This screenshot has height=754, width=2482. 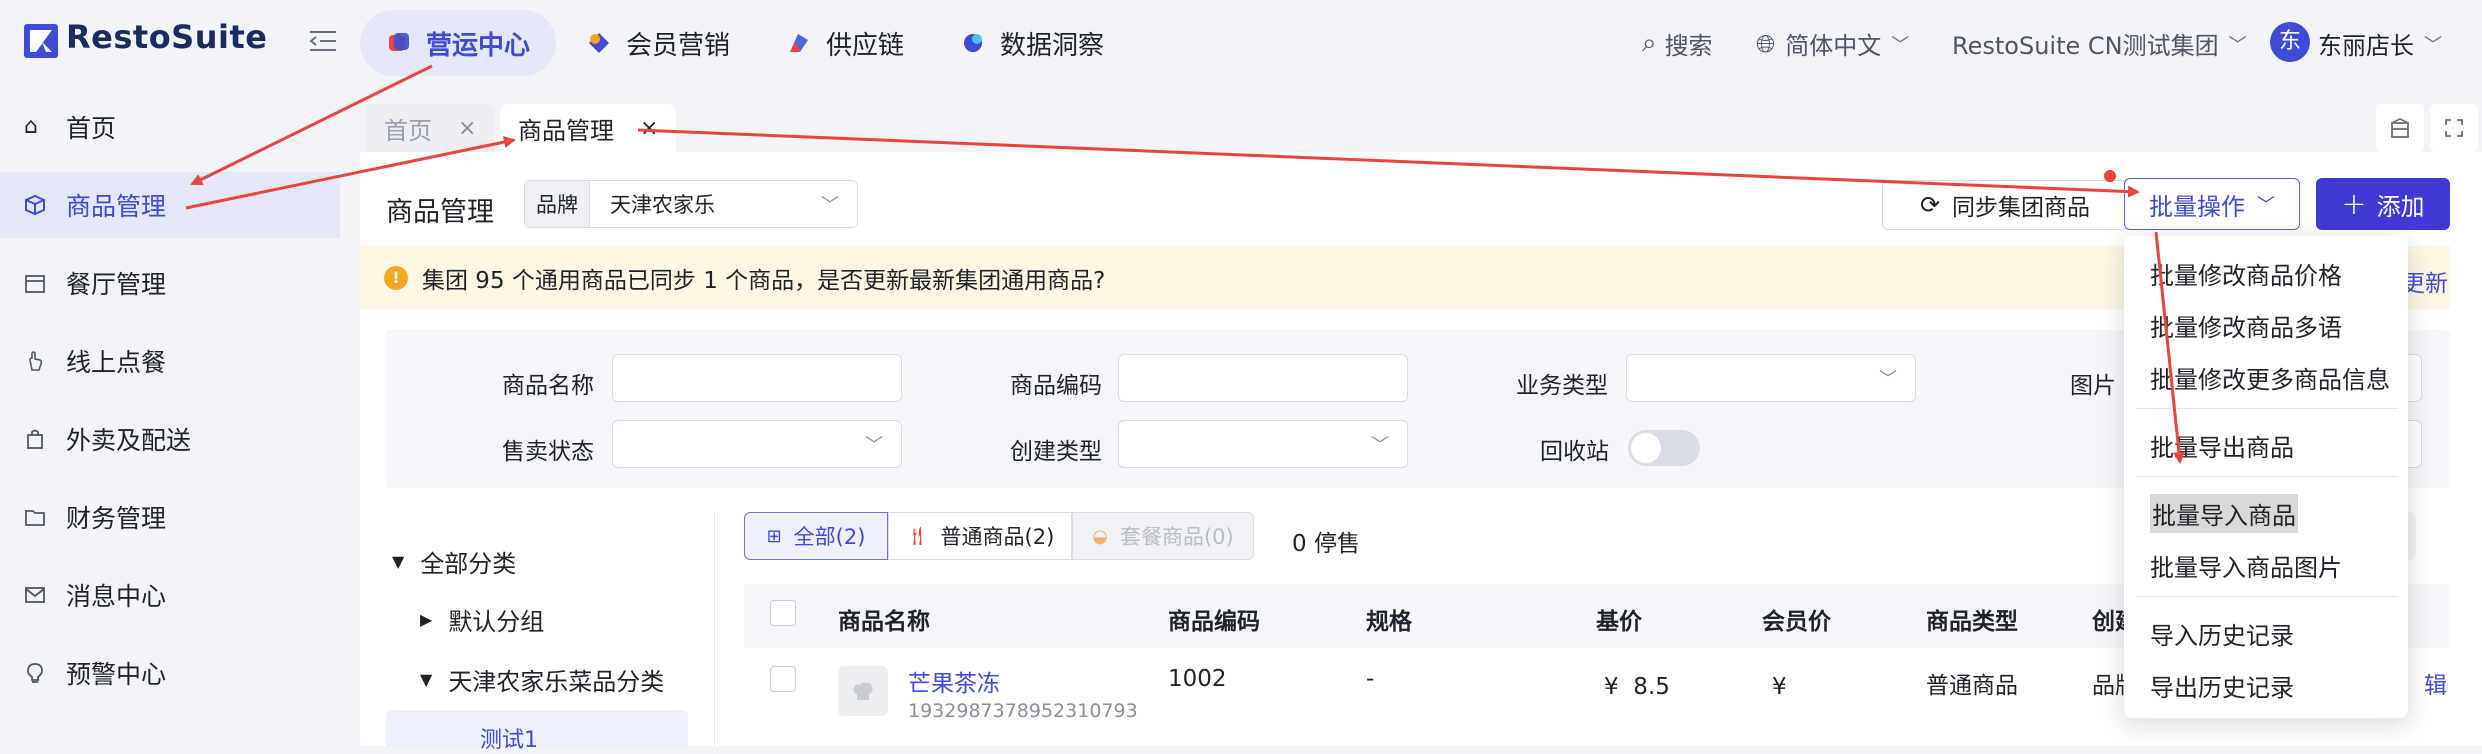 I want to click on nav-tab-label: 数据洞察, so click(x=1052, y=45).